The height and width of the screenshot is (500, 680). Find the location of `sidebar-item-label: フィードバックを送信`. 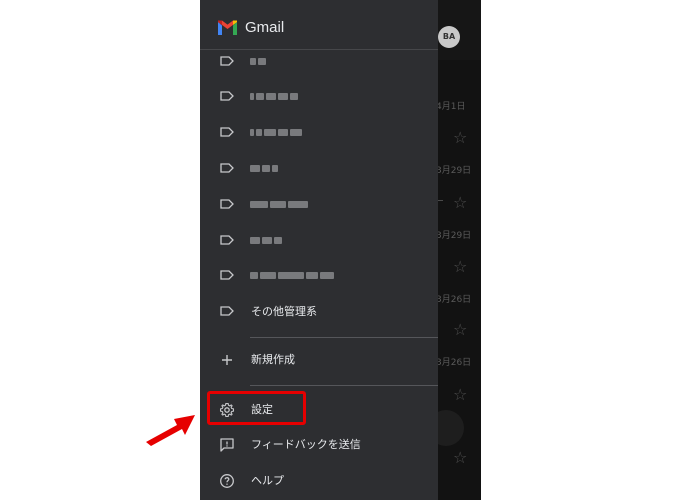

sidebar-item-label: フィードバックを送信 is located at coordinates (306, 444).